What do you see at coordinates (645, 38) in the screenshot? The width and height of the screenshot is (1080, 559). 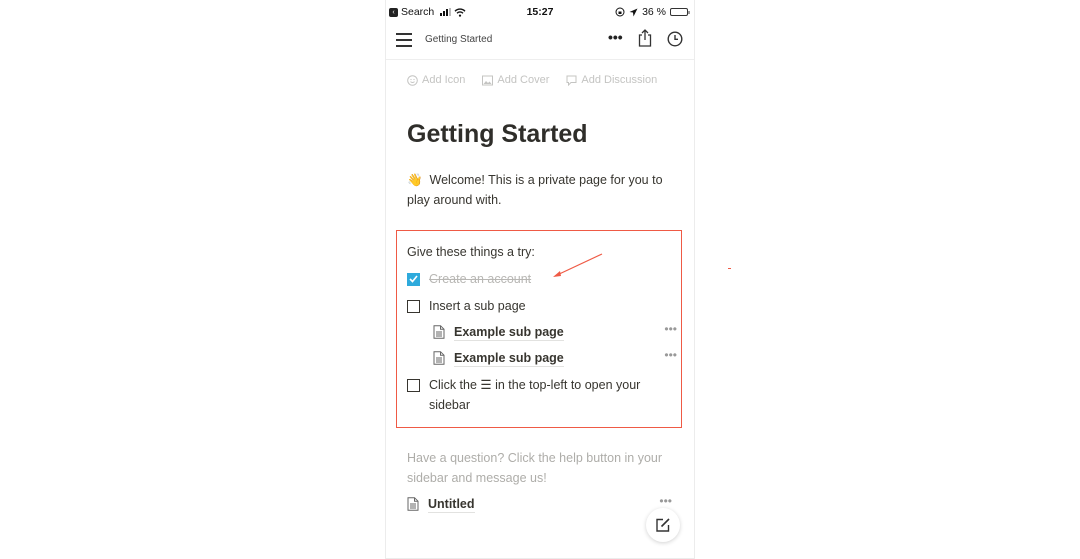 I see `share-icon` at bounding box center [645, 38].